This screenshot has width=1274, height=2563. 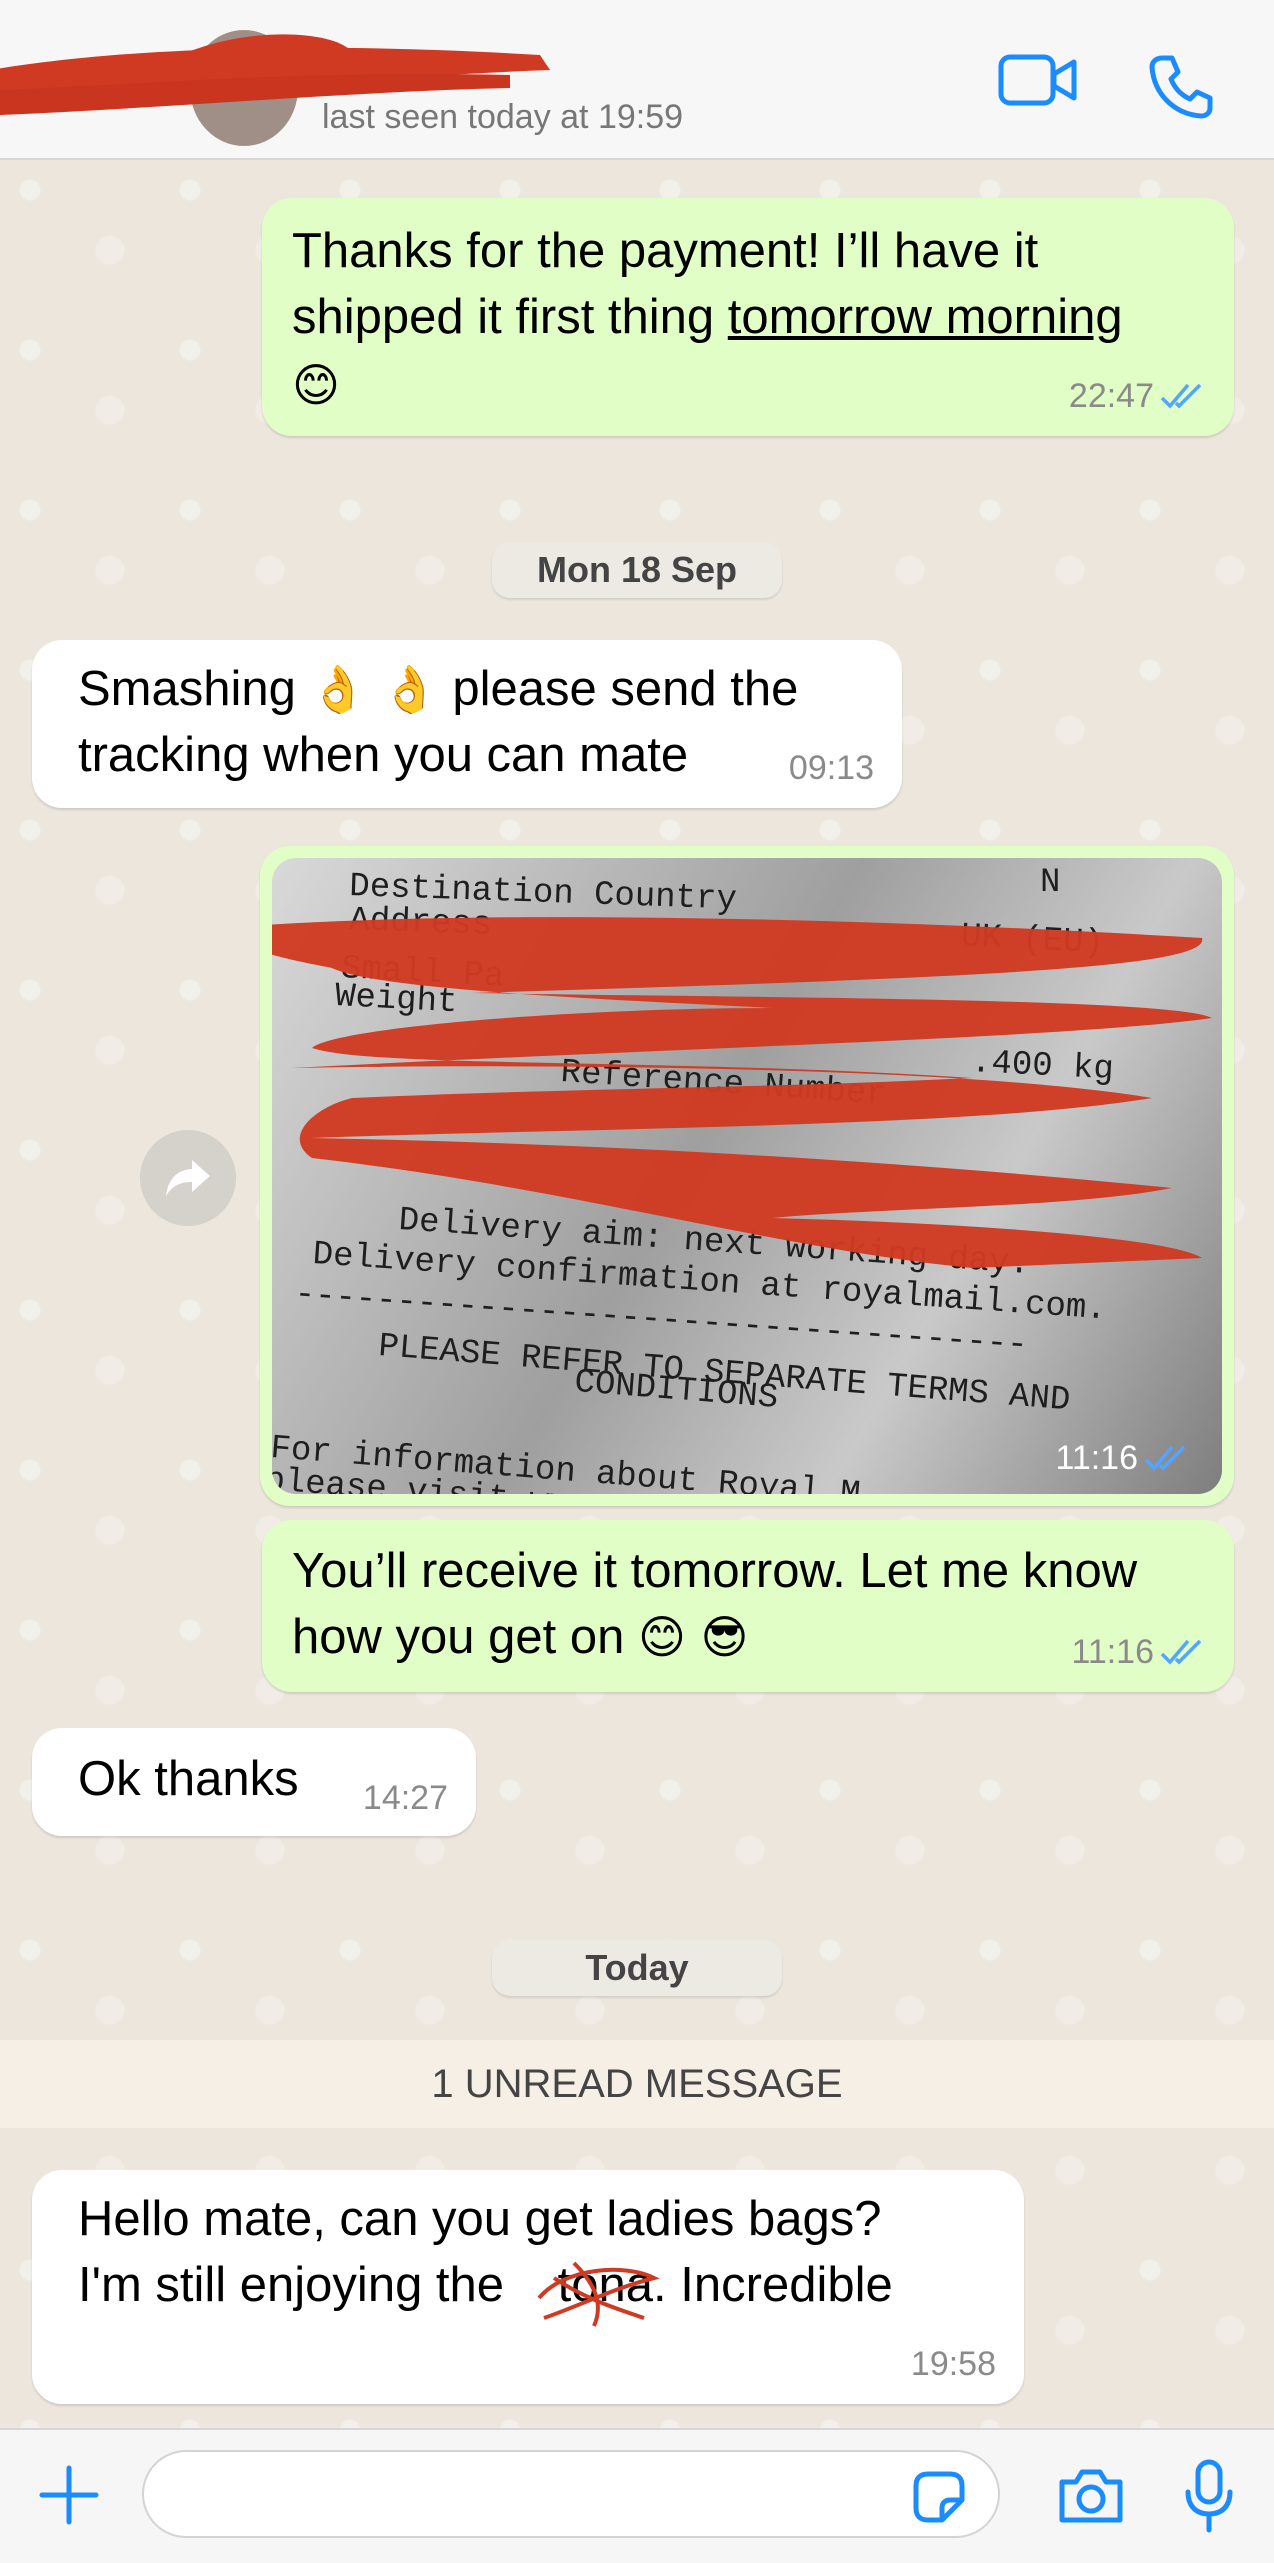 I want to click on message-time: 14:27, so click(x=405, y=1798).